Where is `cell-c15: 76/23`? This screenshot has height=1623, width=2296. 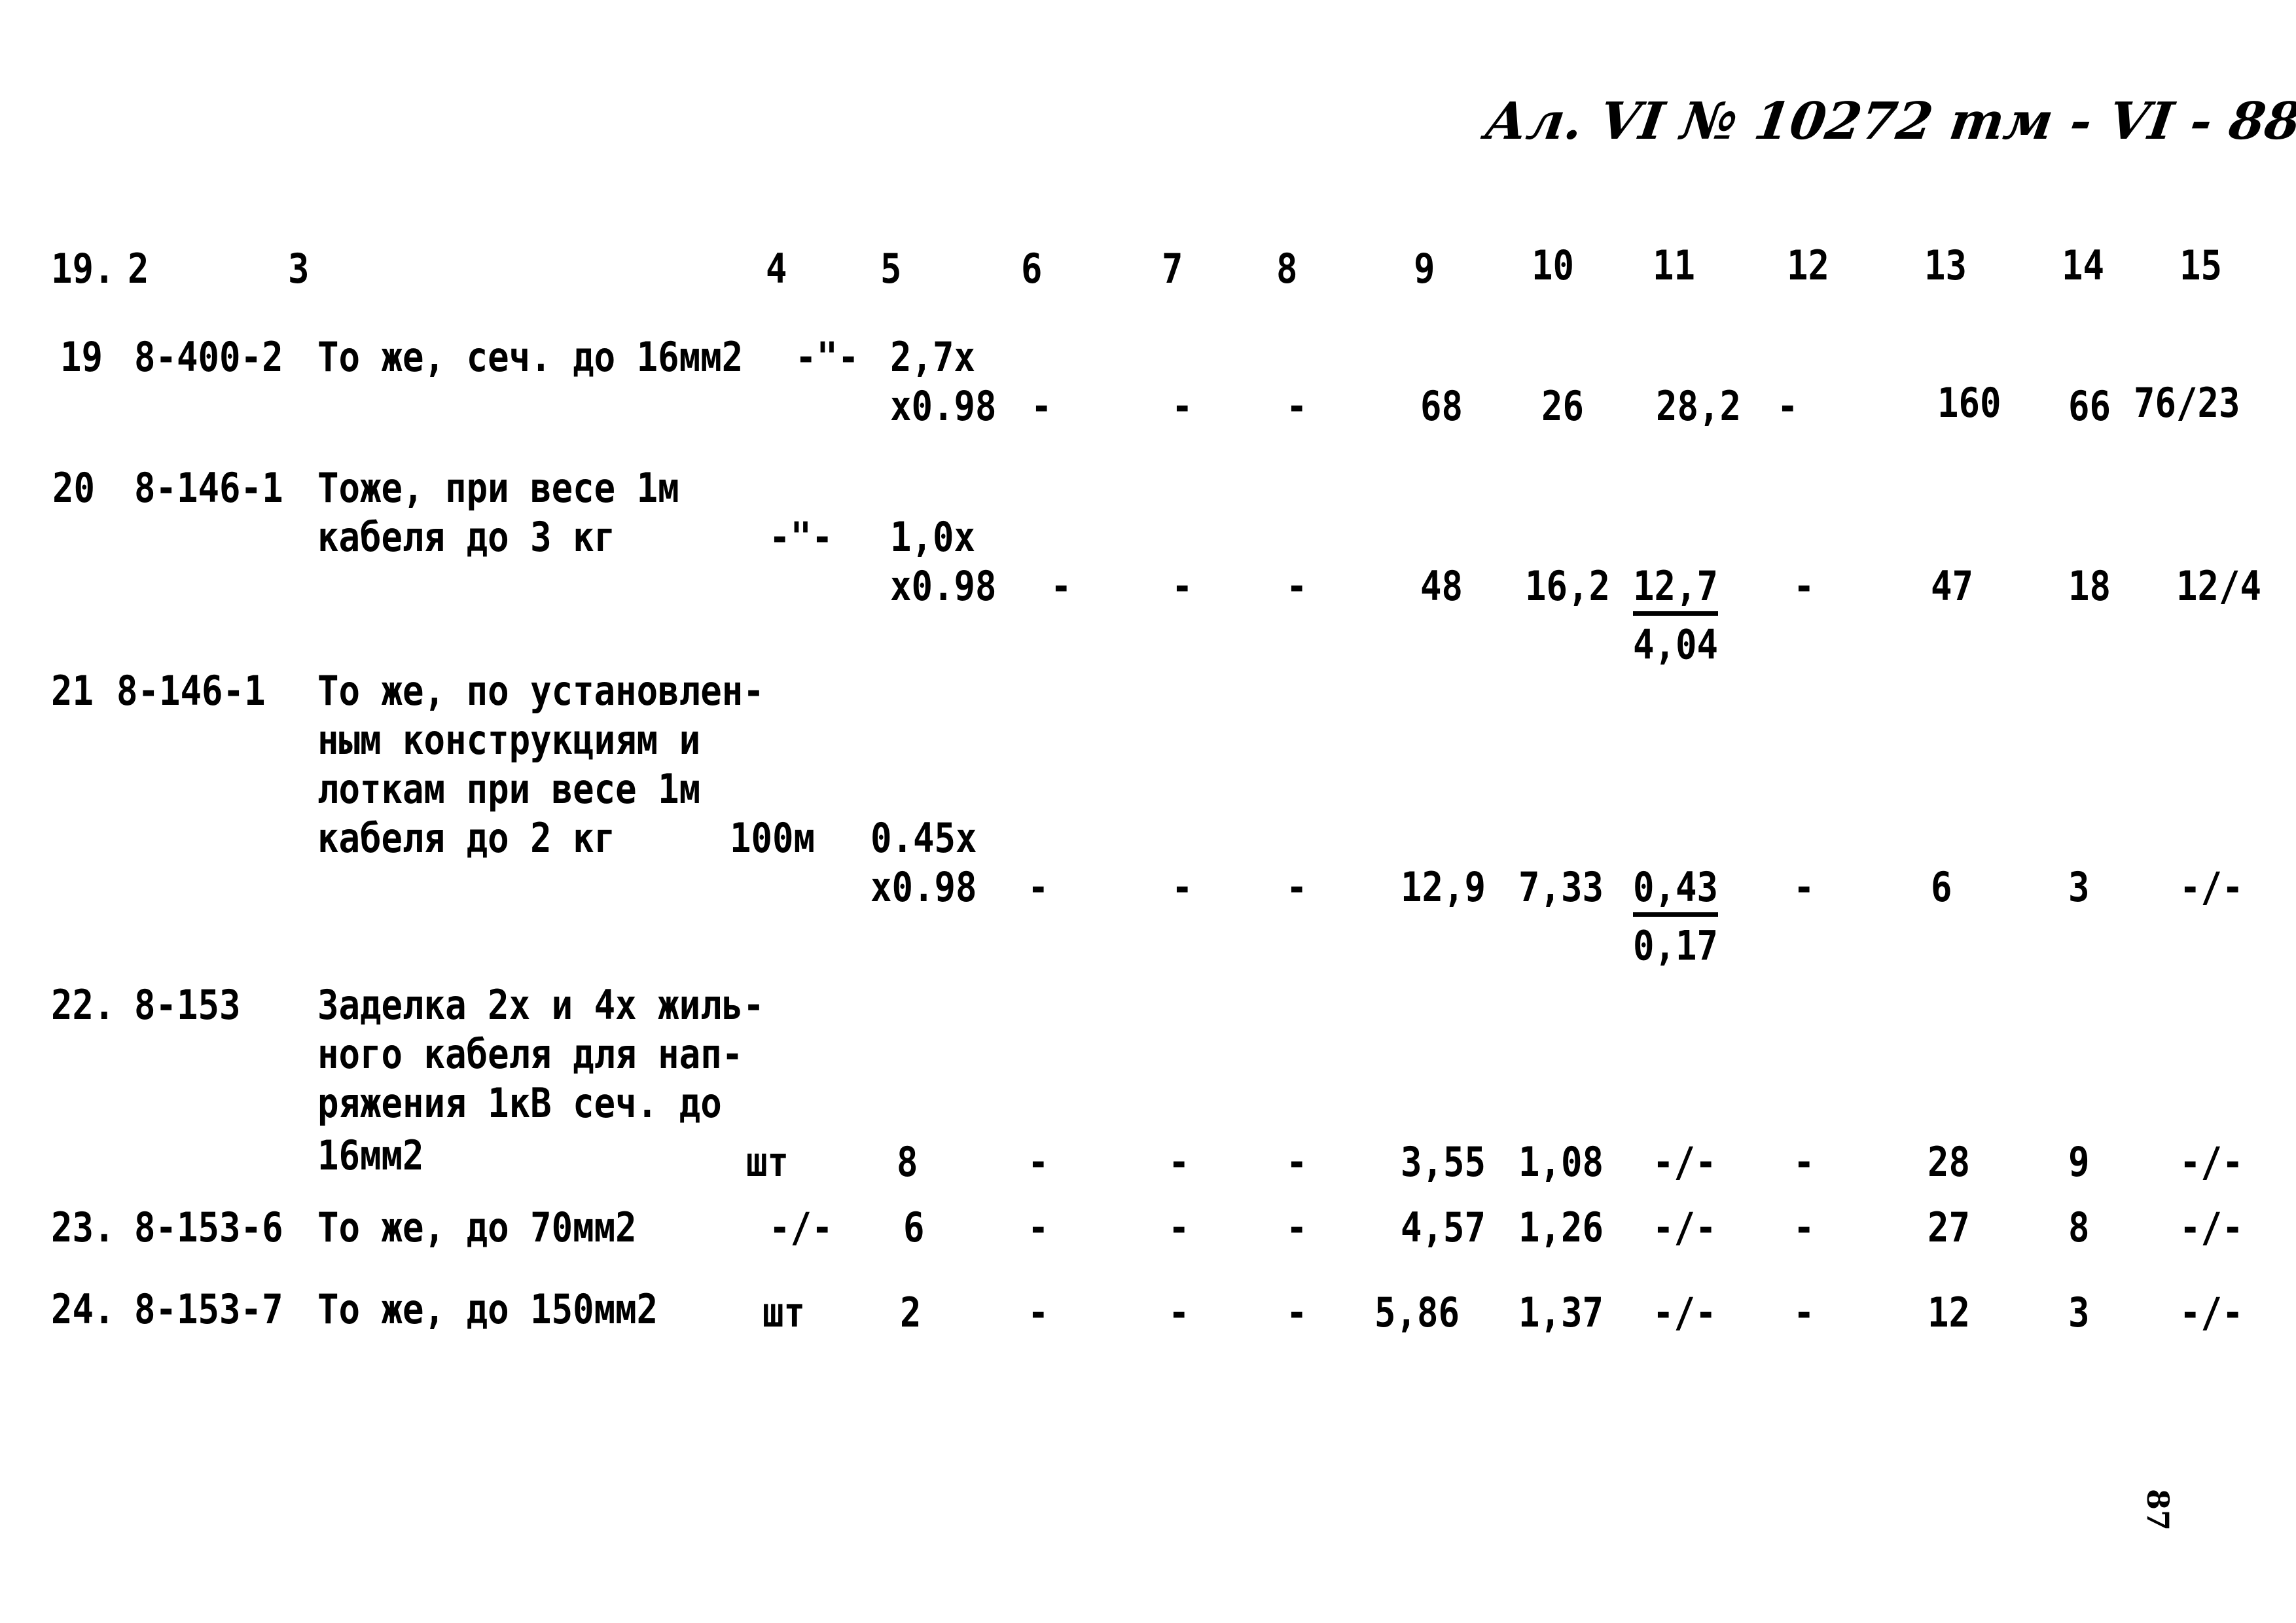
cell-c15: 76/23 is located at coordinates (2187, 403).